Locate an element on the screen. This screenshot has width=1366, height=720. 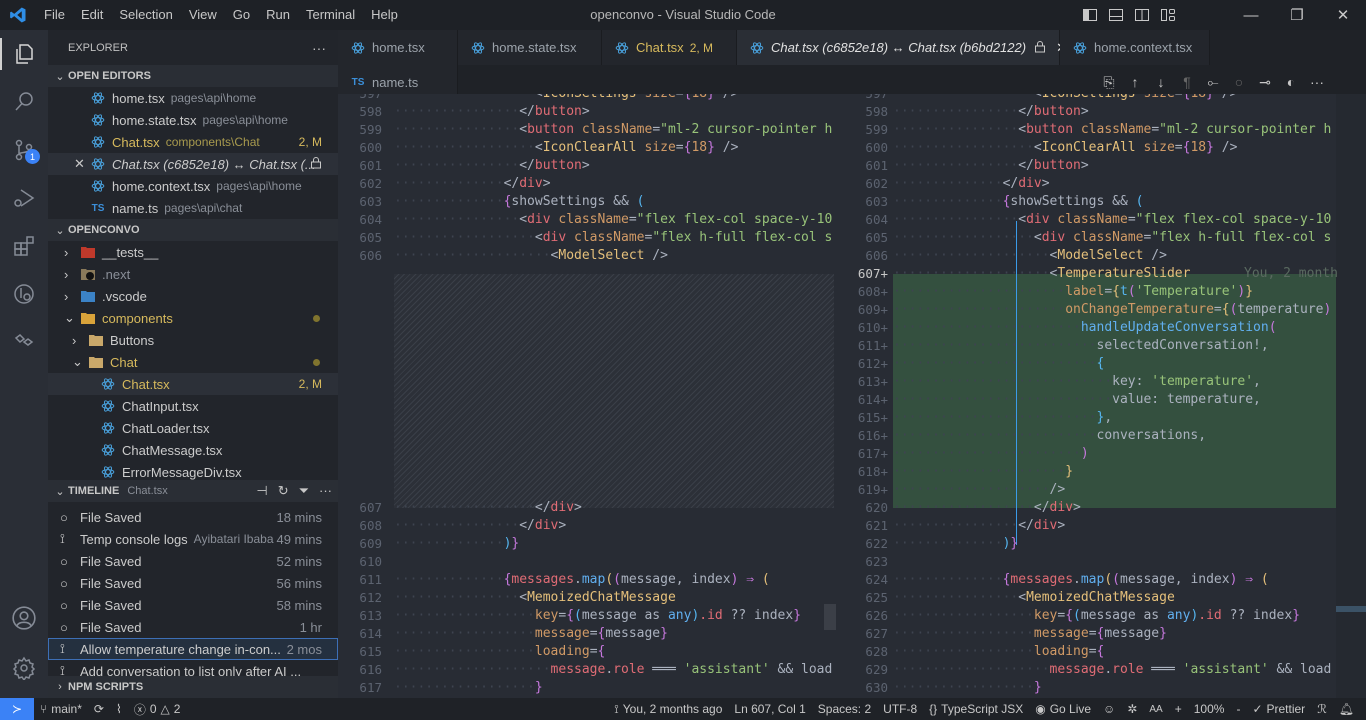
prettier-status: ✓ Prettier is located at coordinates (1278, 709).